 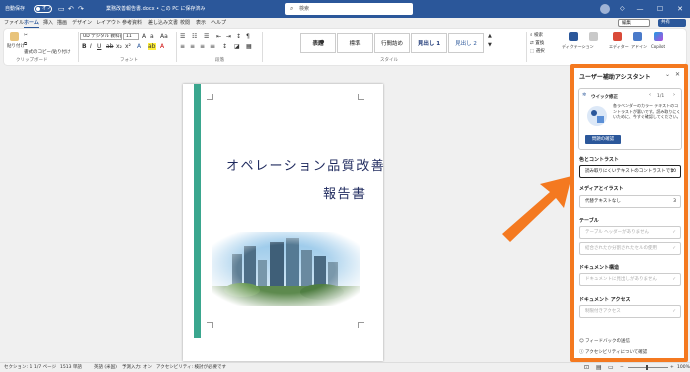 I want to click on save-icon: ▭, so click(x=61, y=9).